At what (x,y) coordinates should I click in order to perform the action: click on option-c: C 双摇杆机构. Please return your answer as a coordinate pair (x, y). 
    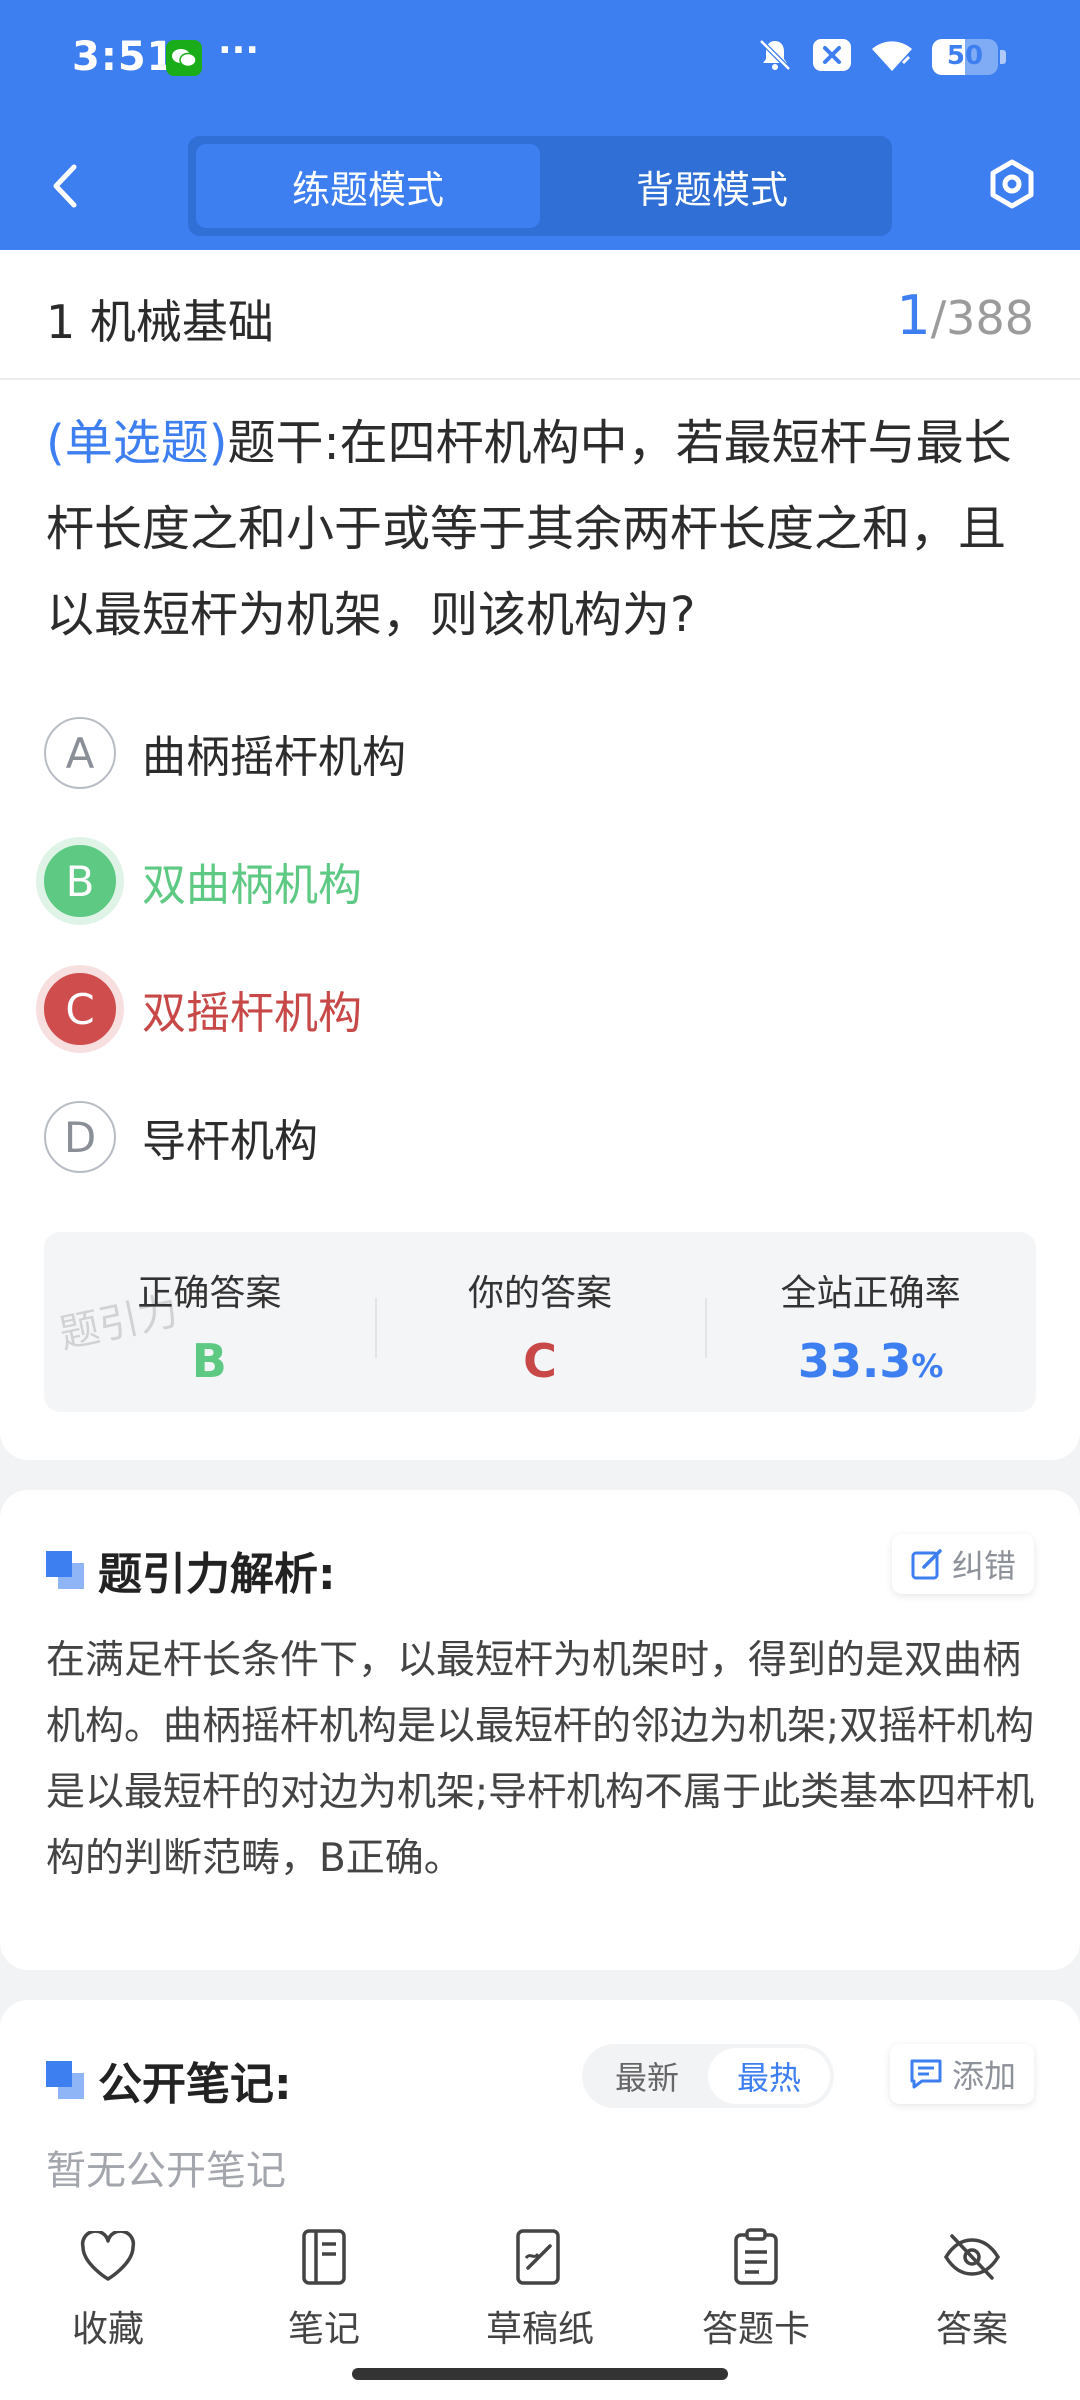
    Looking at the image, I should click on (539, 1009).